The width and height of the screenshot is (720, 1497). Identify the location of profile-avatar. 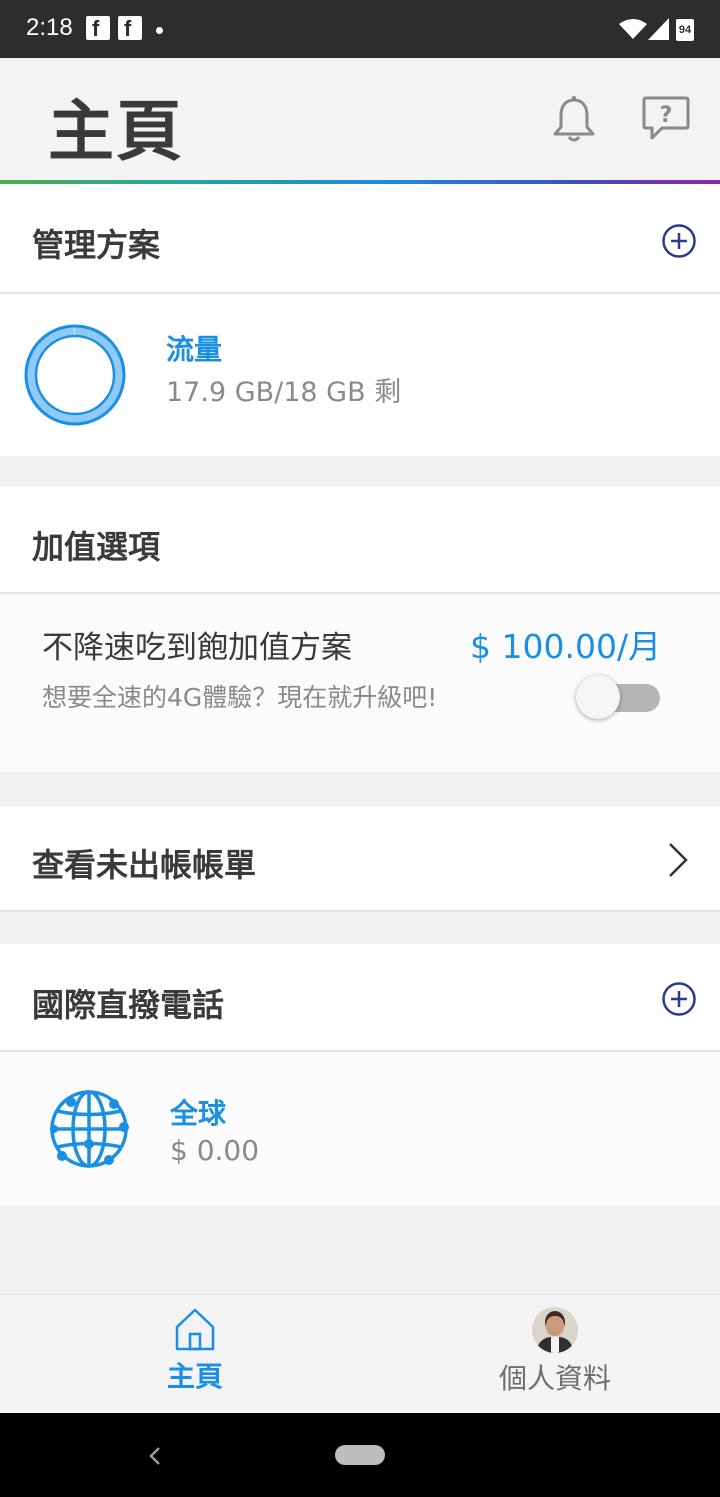
(555, 1330).